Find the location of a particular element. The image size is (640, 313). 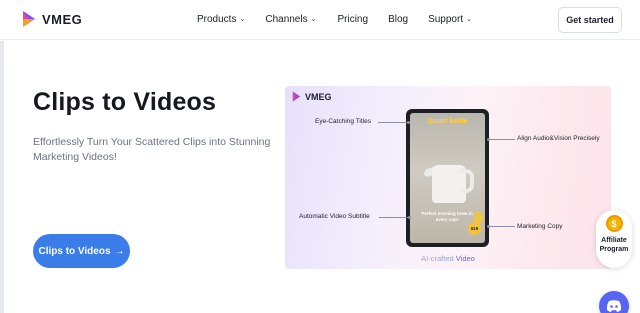

brand-logo: VMEG is located at coordinates (52, 19).